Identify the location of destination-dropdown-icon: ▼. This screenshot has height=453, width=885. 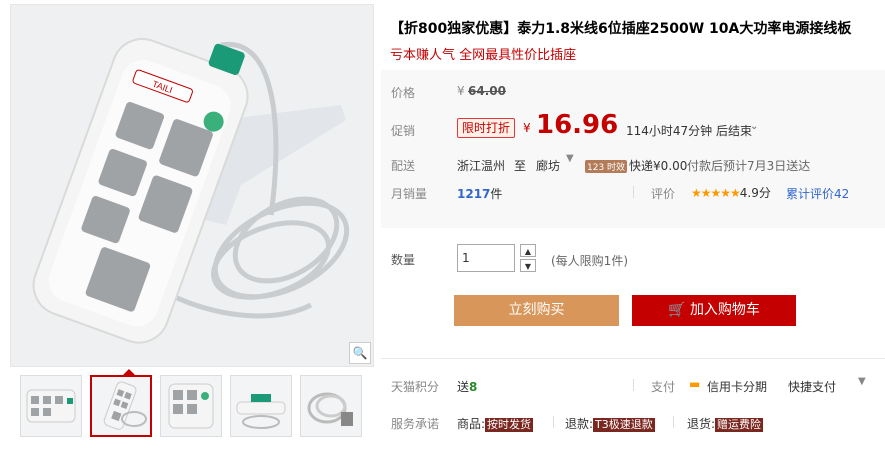
(570, 158).